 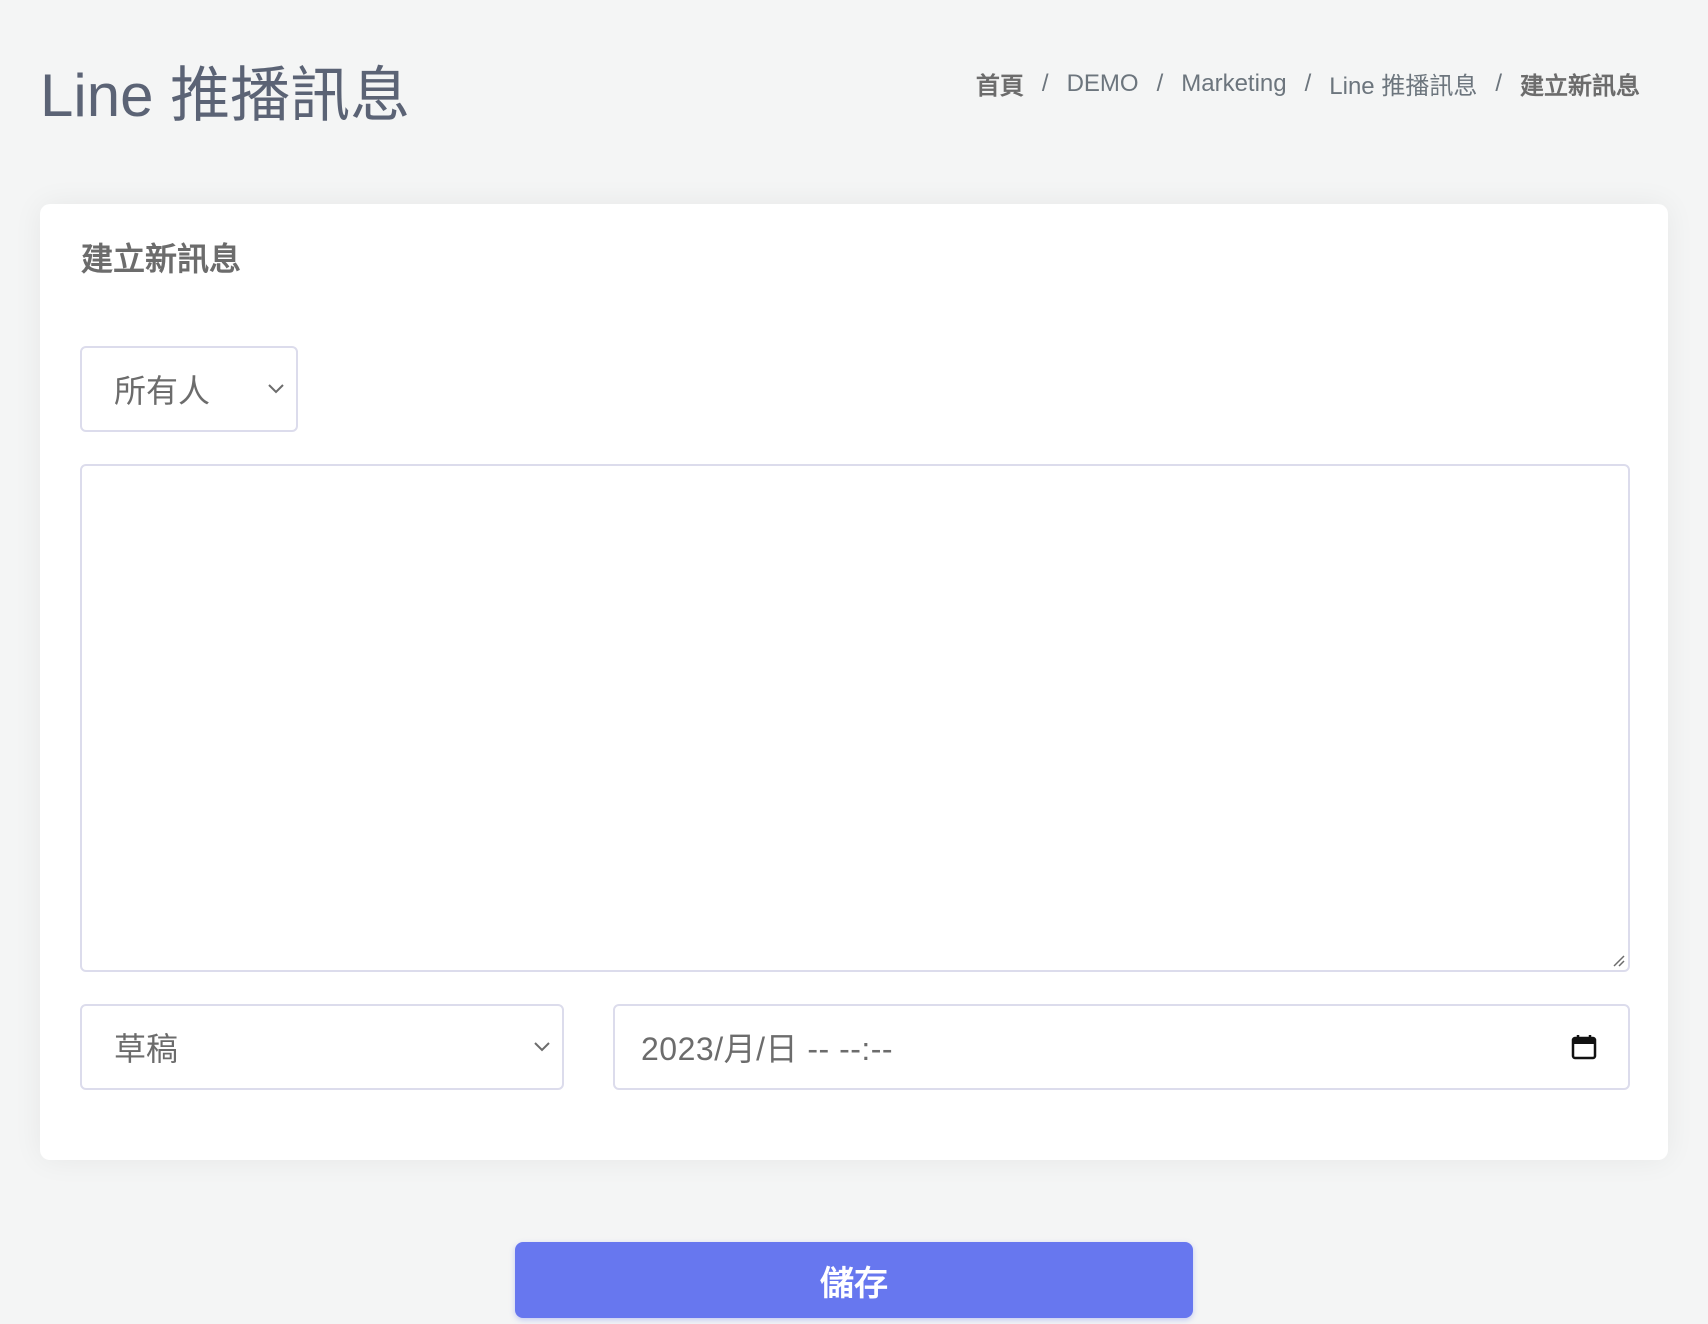 What do you see at coordinates (1584, 1047) in the screenshot?
I see `calendar-icon` at bounding box center [1584, 1047].